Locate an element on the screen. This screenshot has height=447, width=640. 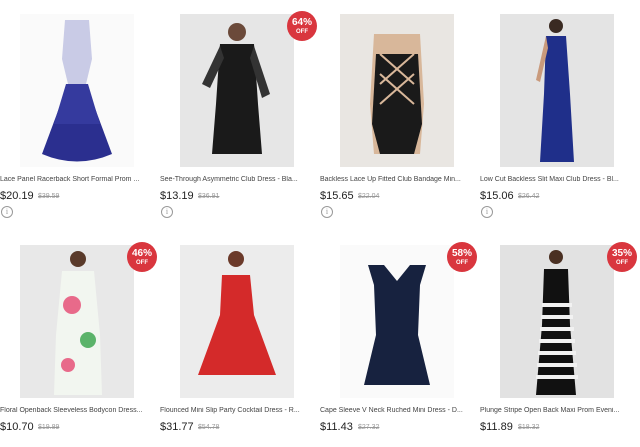
original-price: $26.42 is located at coordinates (529, 196).